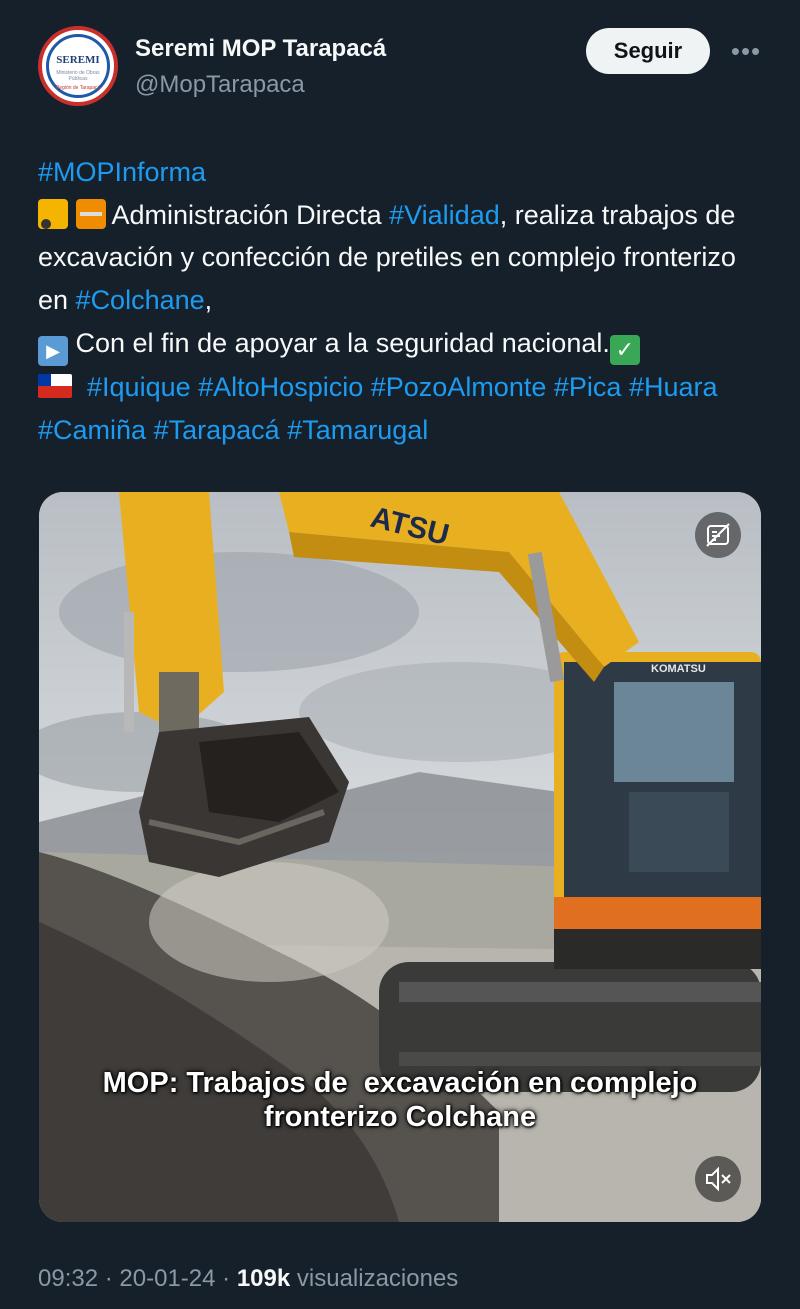  I want to click on tweet-text-part: ,, so click(208, 300).